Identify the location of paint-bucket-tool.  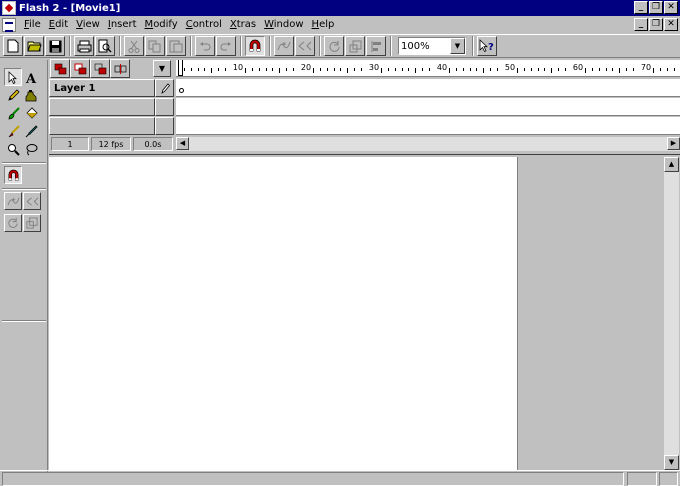
(31, 113).